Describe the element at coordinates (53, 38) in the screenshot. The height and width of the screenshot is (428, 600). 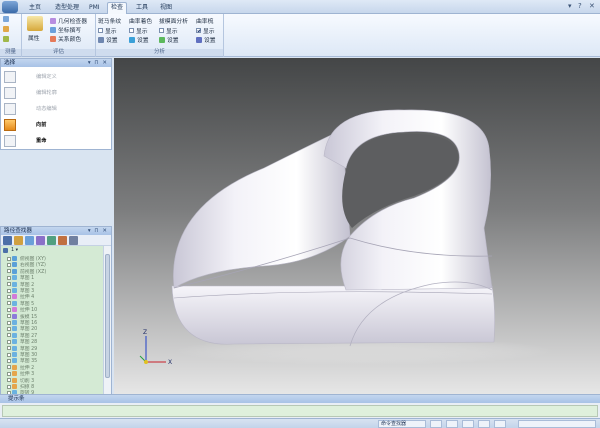
I see `relation-color-icon` at that location.